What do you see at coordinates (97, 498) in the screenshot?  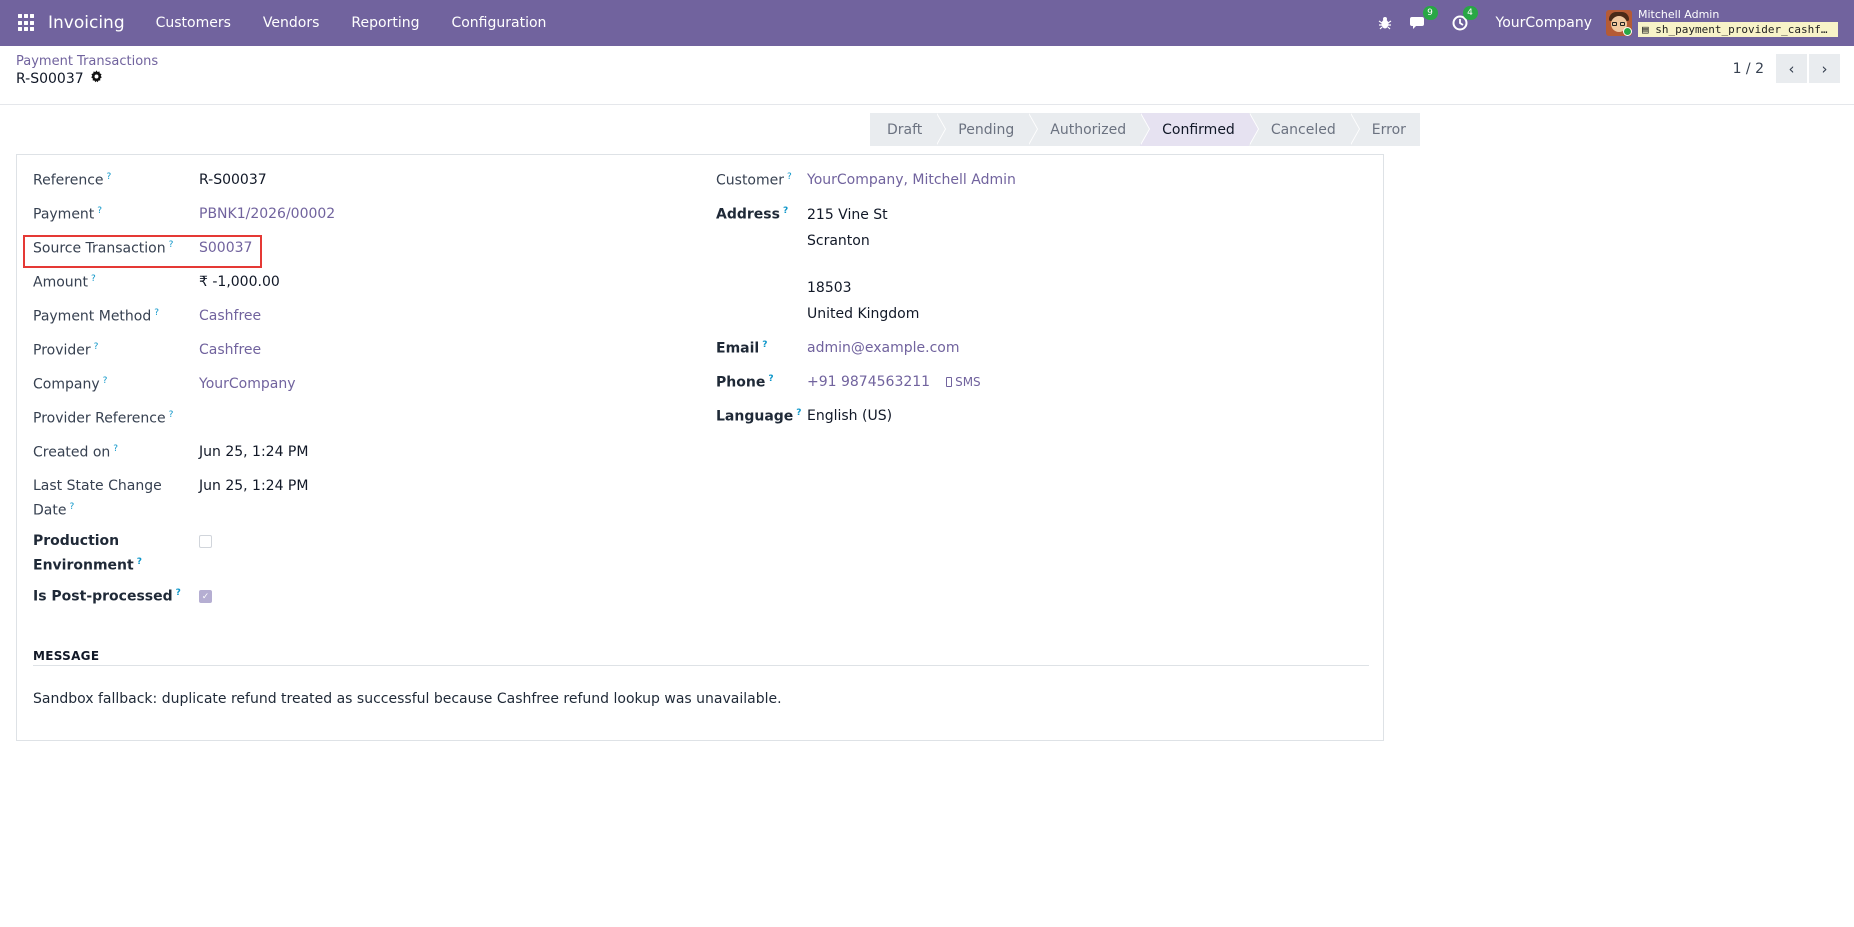 I see `last-state-change-label: Last State Change Date?` at bounding box center [97, 498].